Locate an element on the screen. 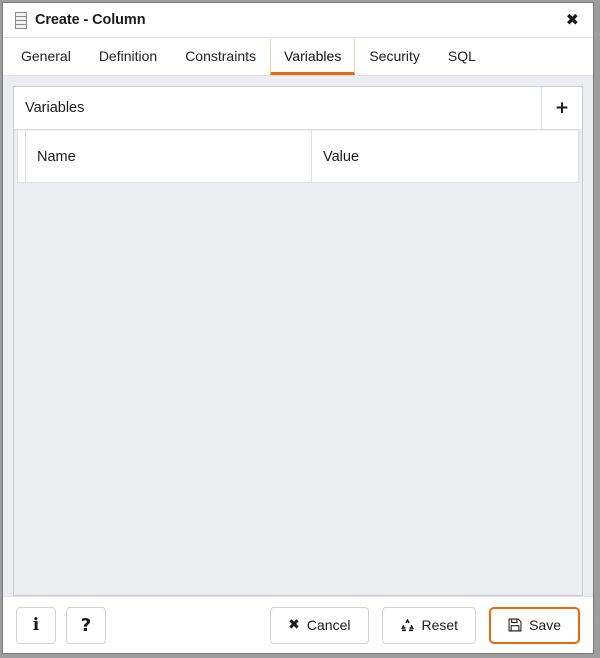  row-handle-column is located at coordinates (22, 156).